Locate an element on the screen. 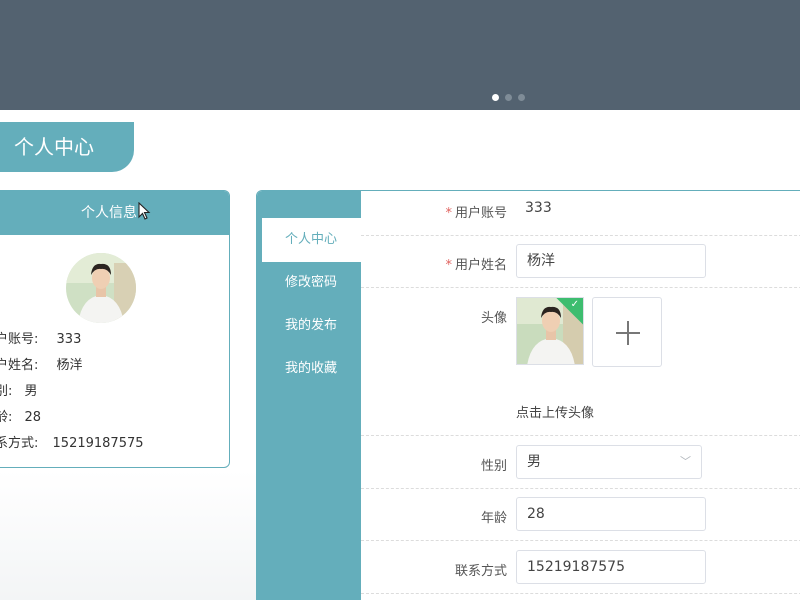  avatar-photo is located at coordinates (101, 288).